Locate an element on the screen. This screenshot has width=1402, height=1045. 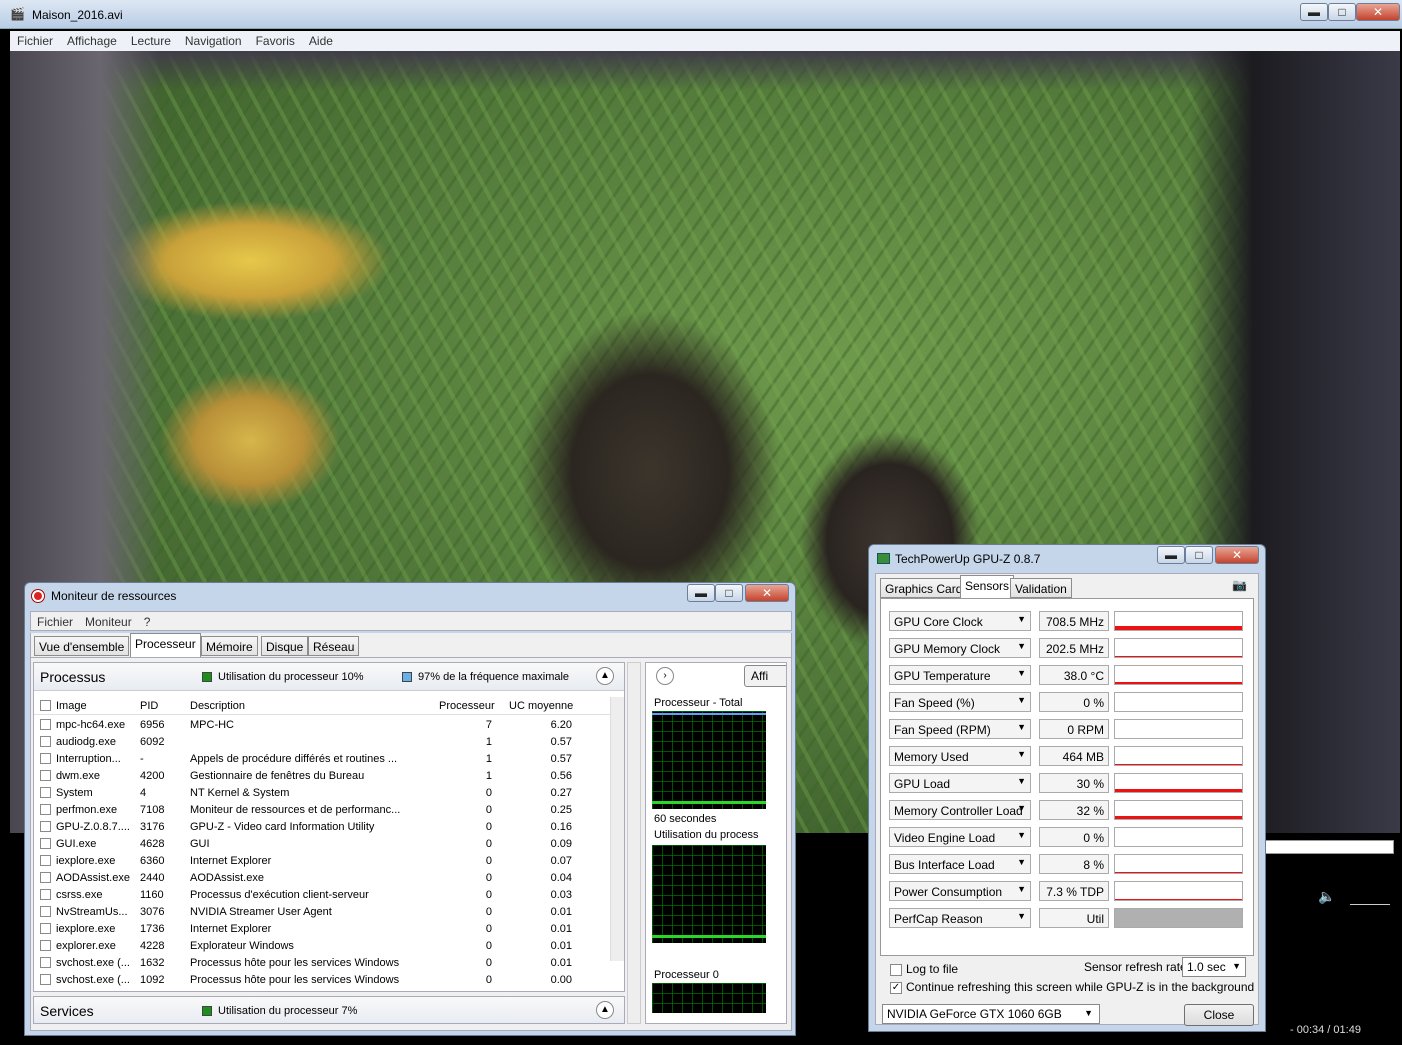
menu-lecture: Lecture is located at coordinates (151, 41).